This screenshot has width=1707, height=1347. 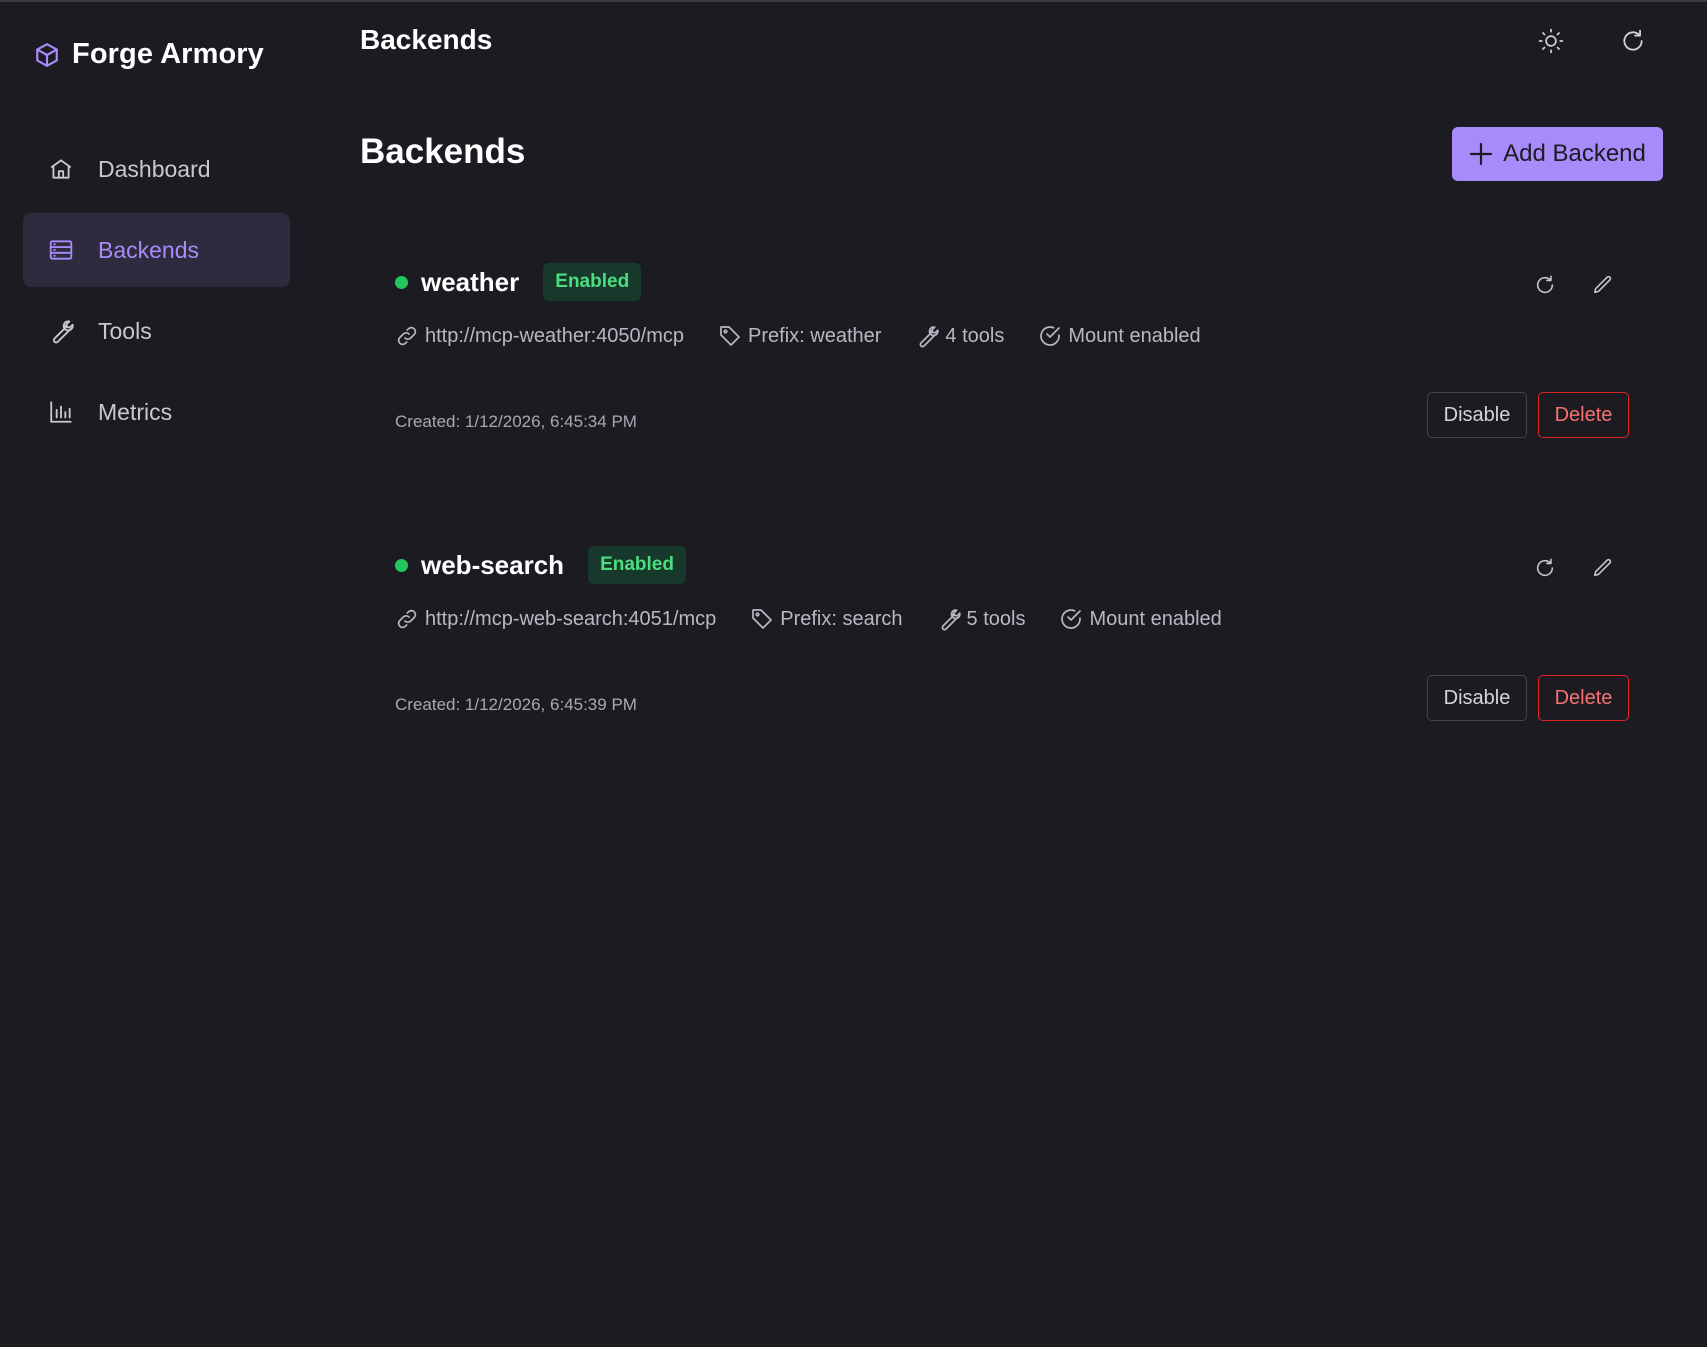 What do you see at coordinates (571, 618) in the screenshot?
I see `backend-url-text: http://mcp-web-search:4051/mcp` at bounding box center [571, 618].